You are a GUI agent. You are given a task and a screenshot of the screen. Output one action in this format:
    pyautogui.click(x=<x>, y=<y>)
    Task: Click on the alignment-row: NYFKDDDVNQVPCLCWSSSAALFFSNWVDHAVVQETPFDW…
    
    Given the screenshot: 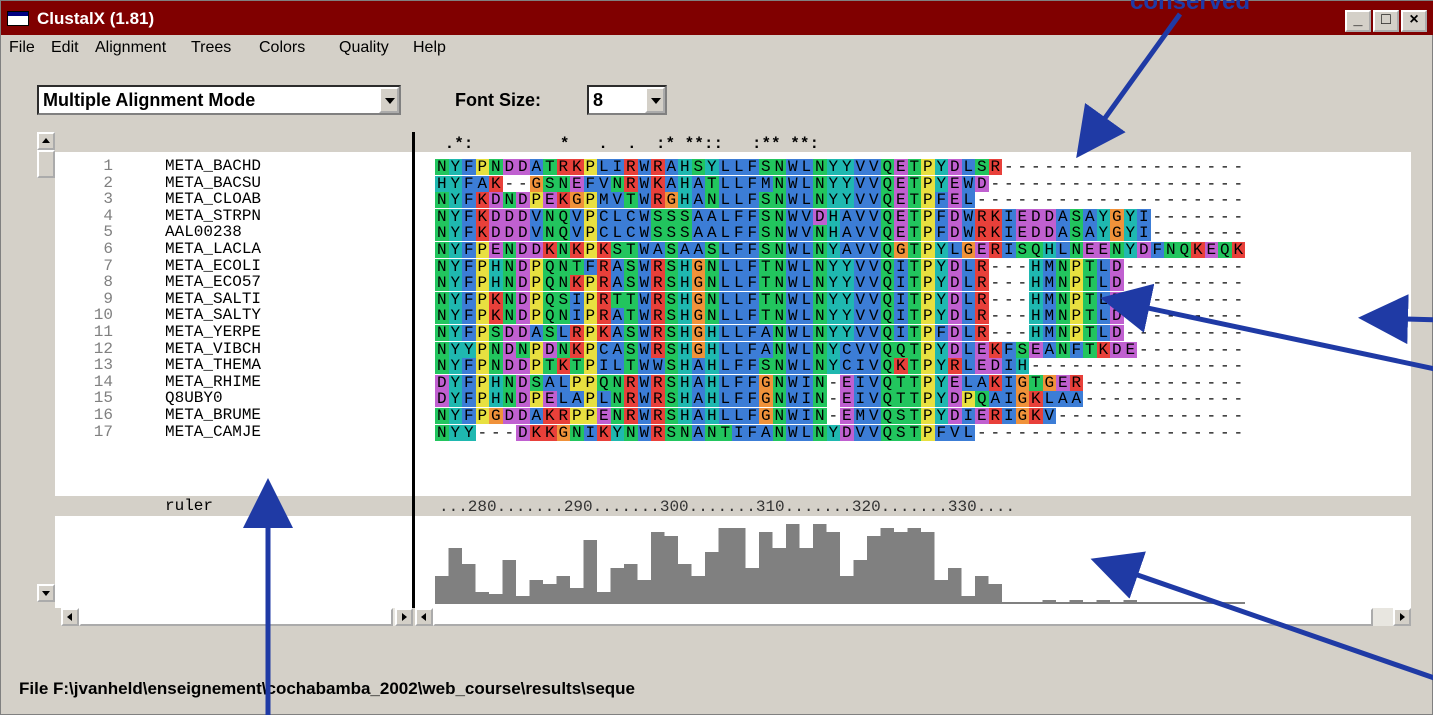 What is the action you would take?
    pyautogui.click(x=840, y=216)
    